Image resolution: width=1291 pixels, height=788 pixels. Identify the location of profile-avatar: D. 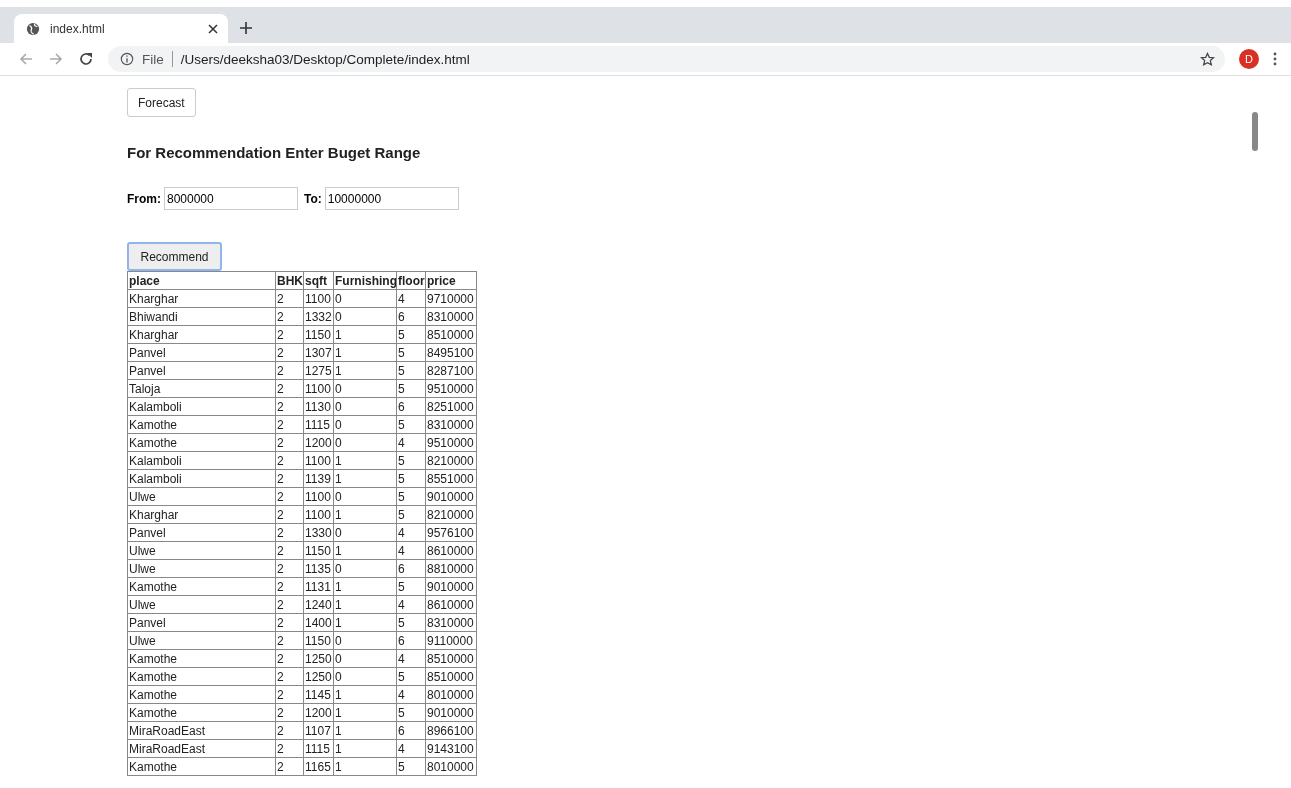
(1249, 59).